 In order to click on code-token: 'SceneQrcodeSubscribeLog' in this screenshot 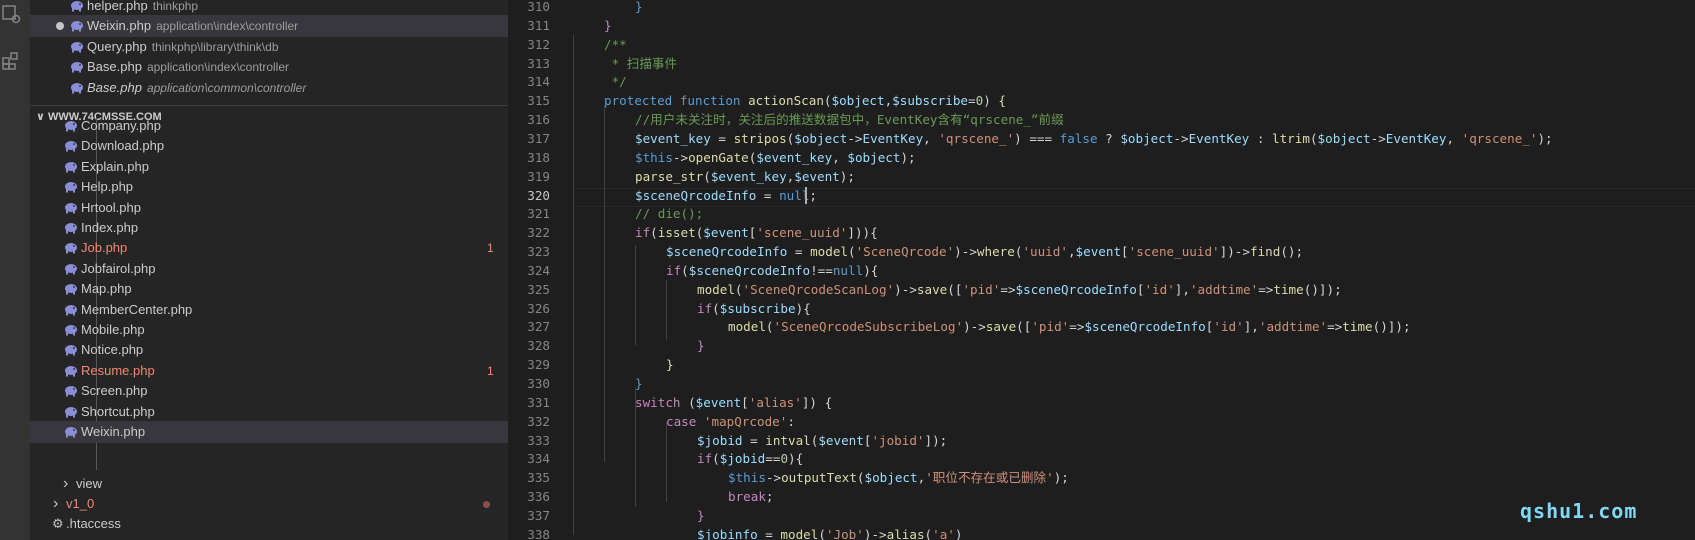, I will do `click(868, 327)`.